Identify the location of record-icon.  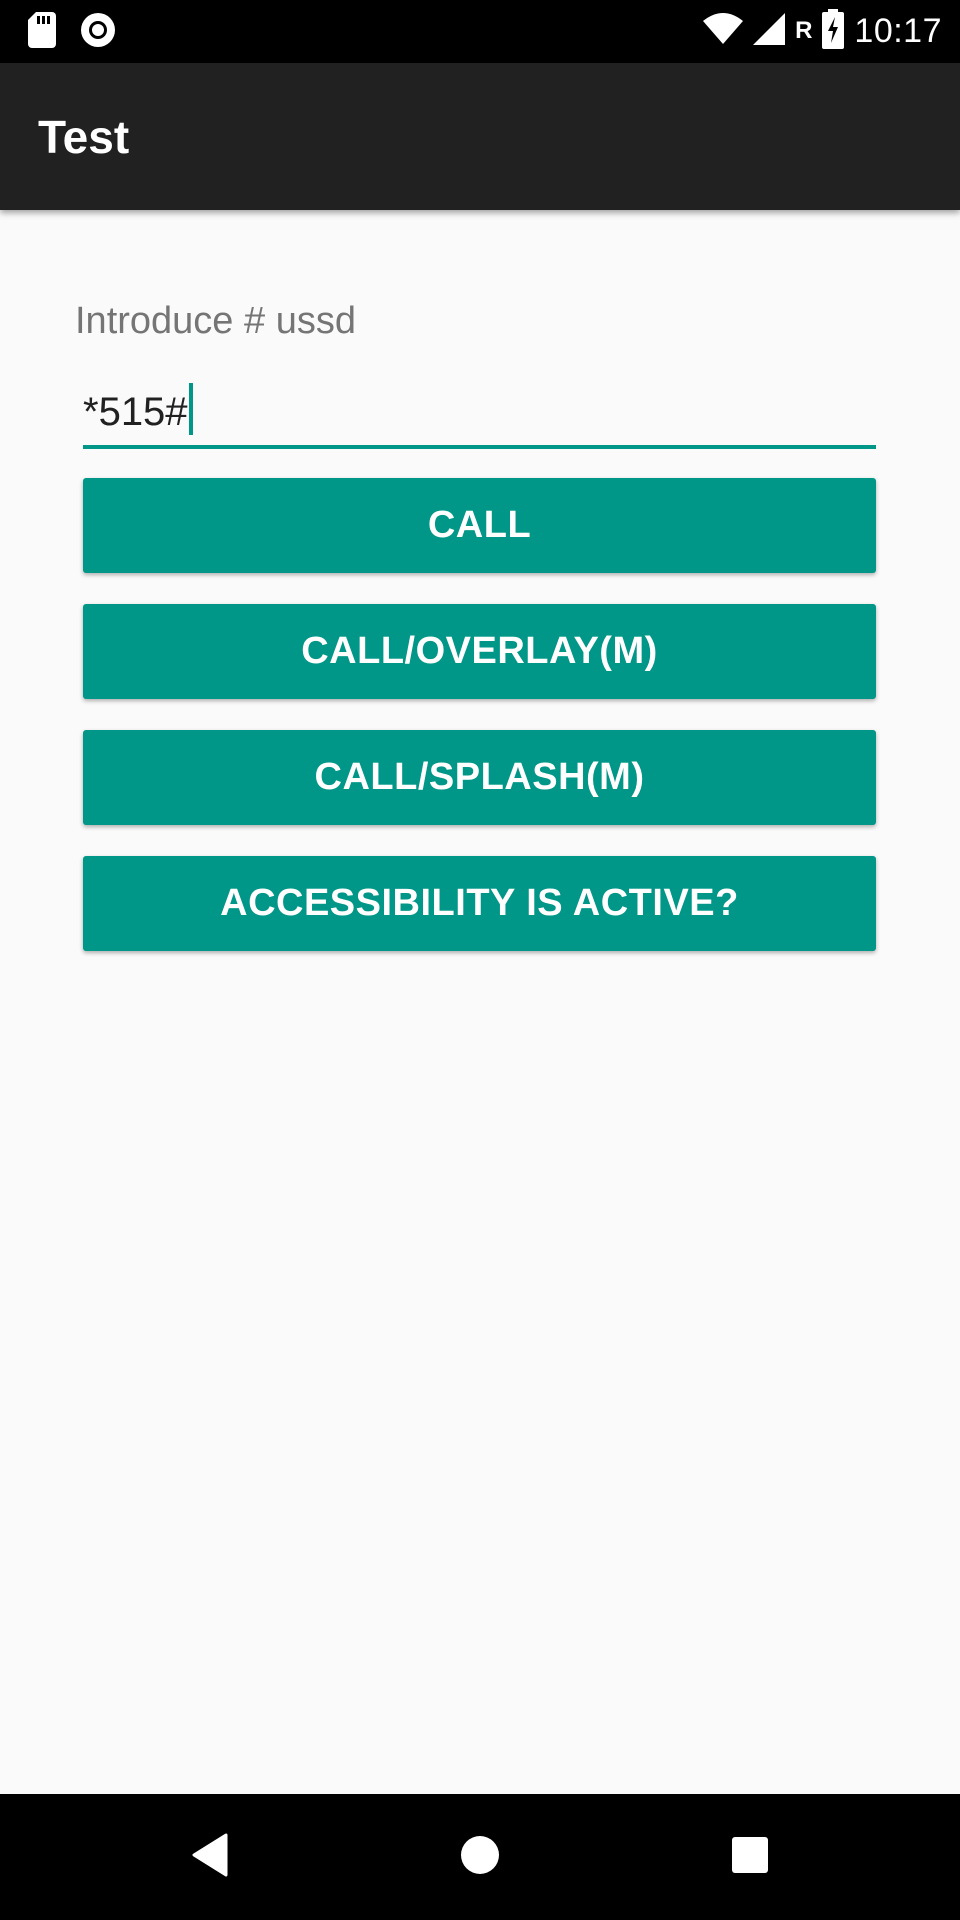
(98, 32).